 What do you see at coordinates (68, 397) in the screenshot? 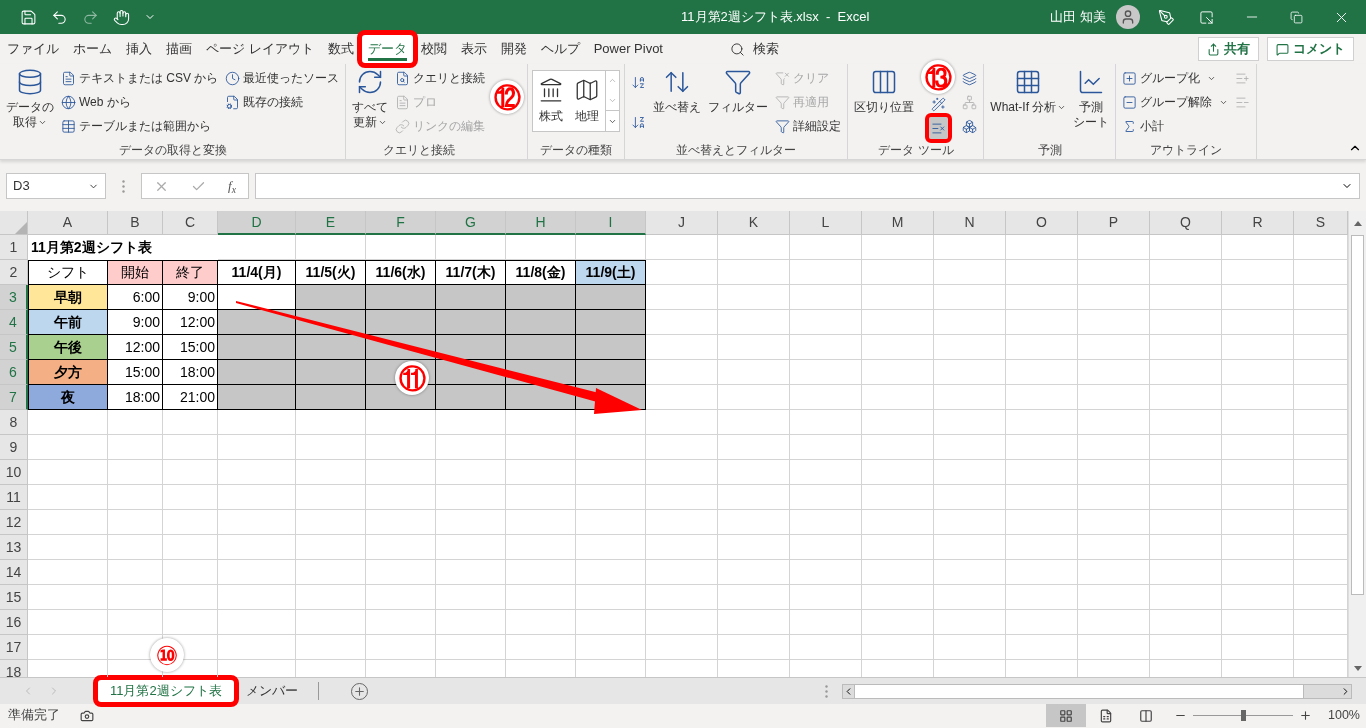
I see `table-cell: 夜` at bounding box center [68, 397].